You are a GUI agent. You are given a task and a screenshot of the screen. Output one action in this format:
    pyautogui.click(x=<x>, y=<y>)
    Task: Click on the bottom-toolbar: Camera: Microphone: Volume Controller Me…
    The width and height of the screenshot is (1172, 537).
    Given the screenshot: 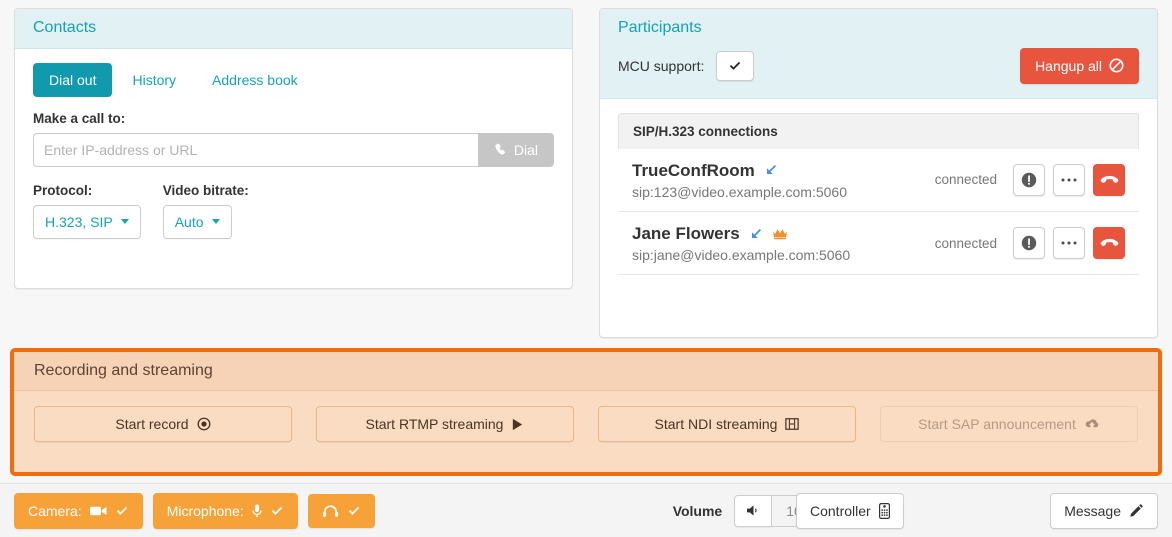 What is the action you would take?
    pyautogui.click(x=586, y=510)
    